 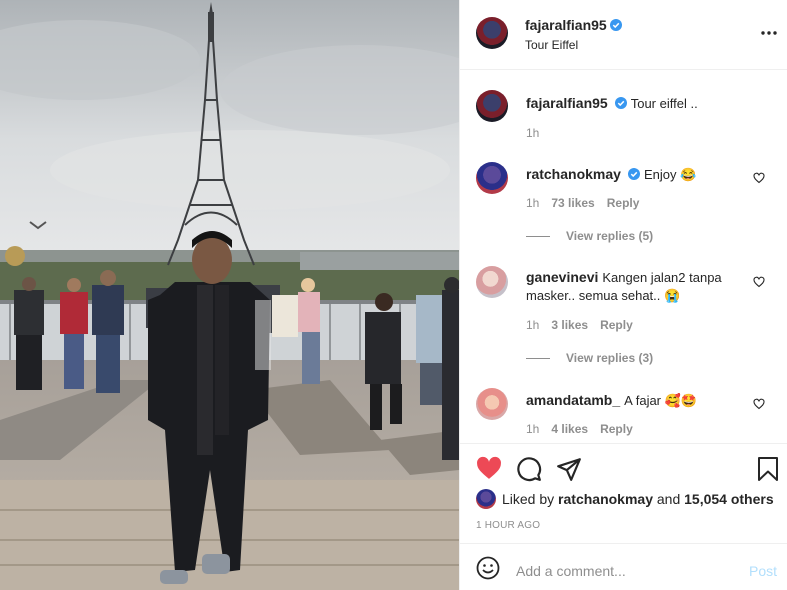 I want to click on comment-text: Enjoy 😂, so click(x=670, y=174).